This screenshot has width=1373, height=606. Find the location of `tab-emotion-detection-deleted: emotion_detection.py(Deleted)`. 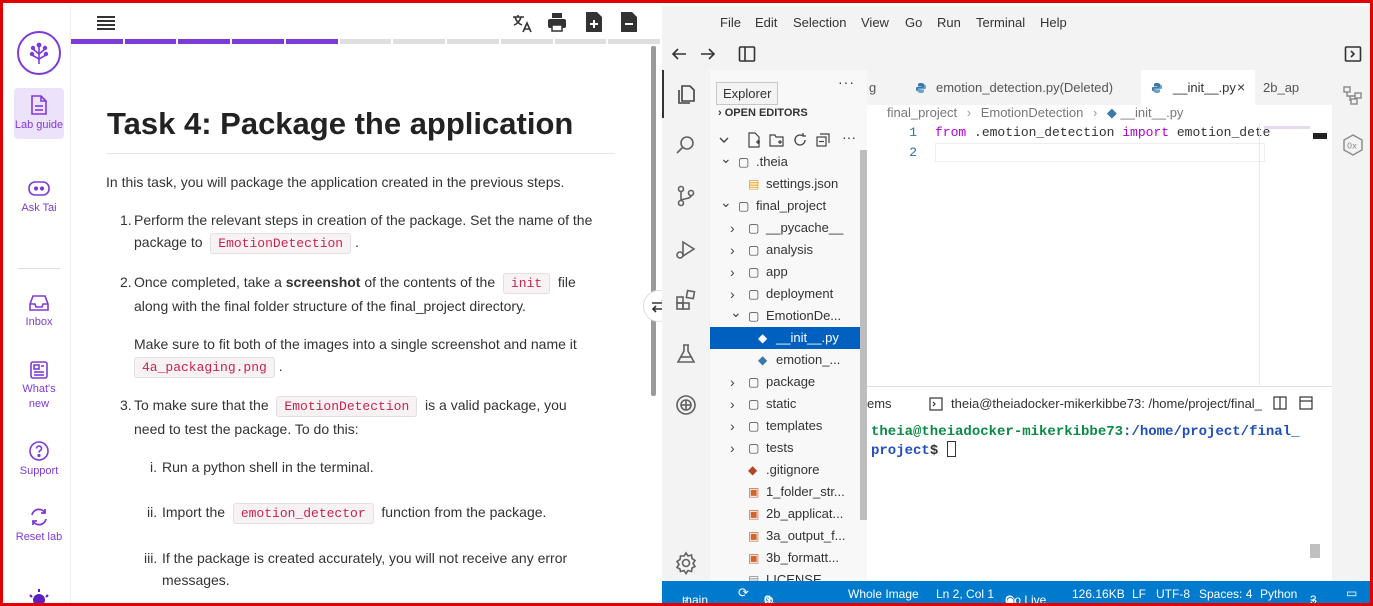

tab-emotion-detection-deleted: emotion_detection.py(Deleted) is located at coordinates (1023, 87).